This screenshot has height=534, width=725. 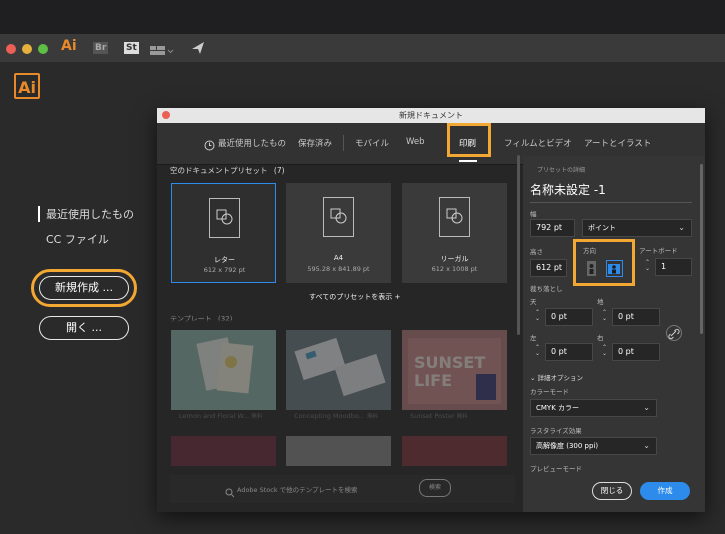 What do you see at coordinates (372, 143) in the screenshot?
I see `tab-mobile: モバイル` at bounding box center [372, 143].